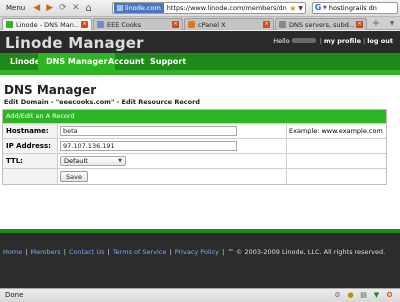 The image size is (400, 302). Describe the element at coordinates (318, 8) in the screenshot. I see `google-search-engine-icon: G` at that location.